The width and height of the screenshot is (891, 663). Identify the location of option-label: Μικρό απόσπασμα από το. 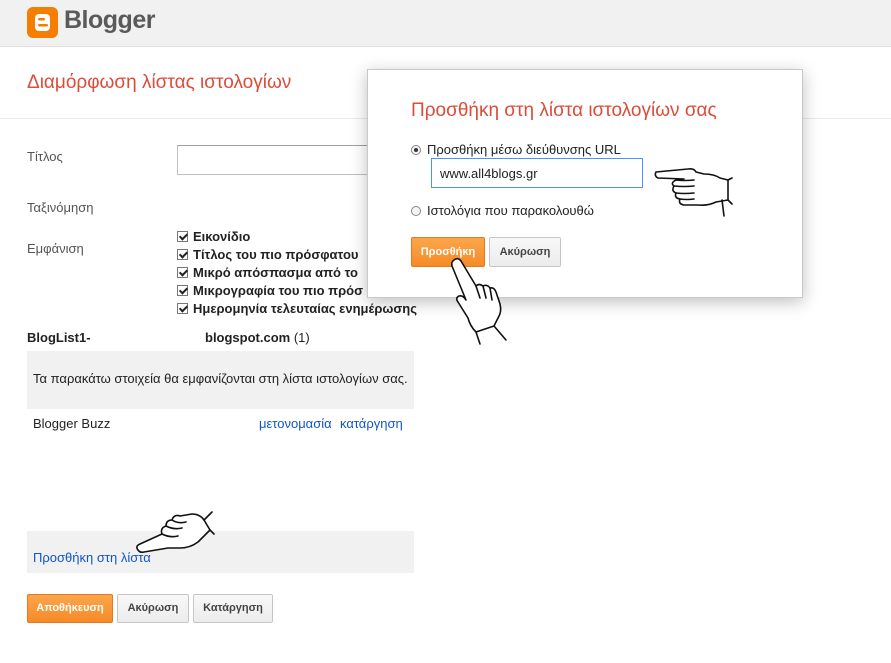
(275, 272).